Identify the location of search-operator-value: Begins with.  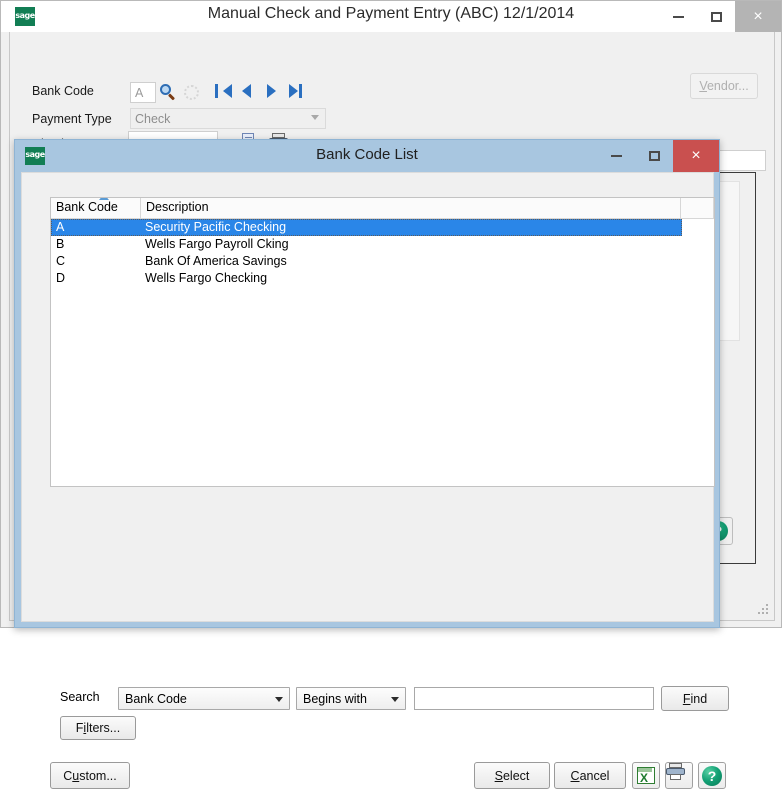
(335, 699).